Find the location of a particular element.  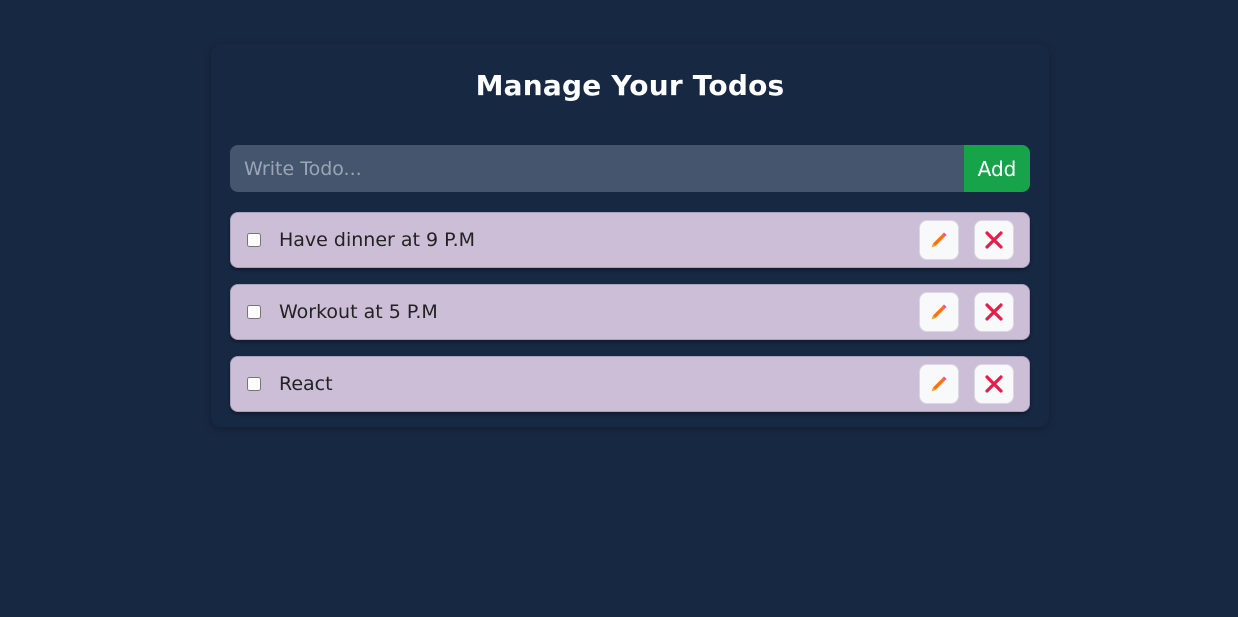

todo-item: React is located at coordinates (630, 384).